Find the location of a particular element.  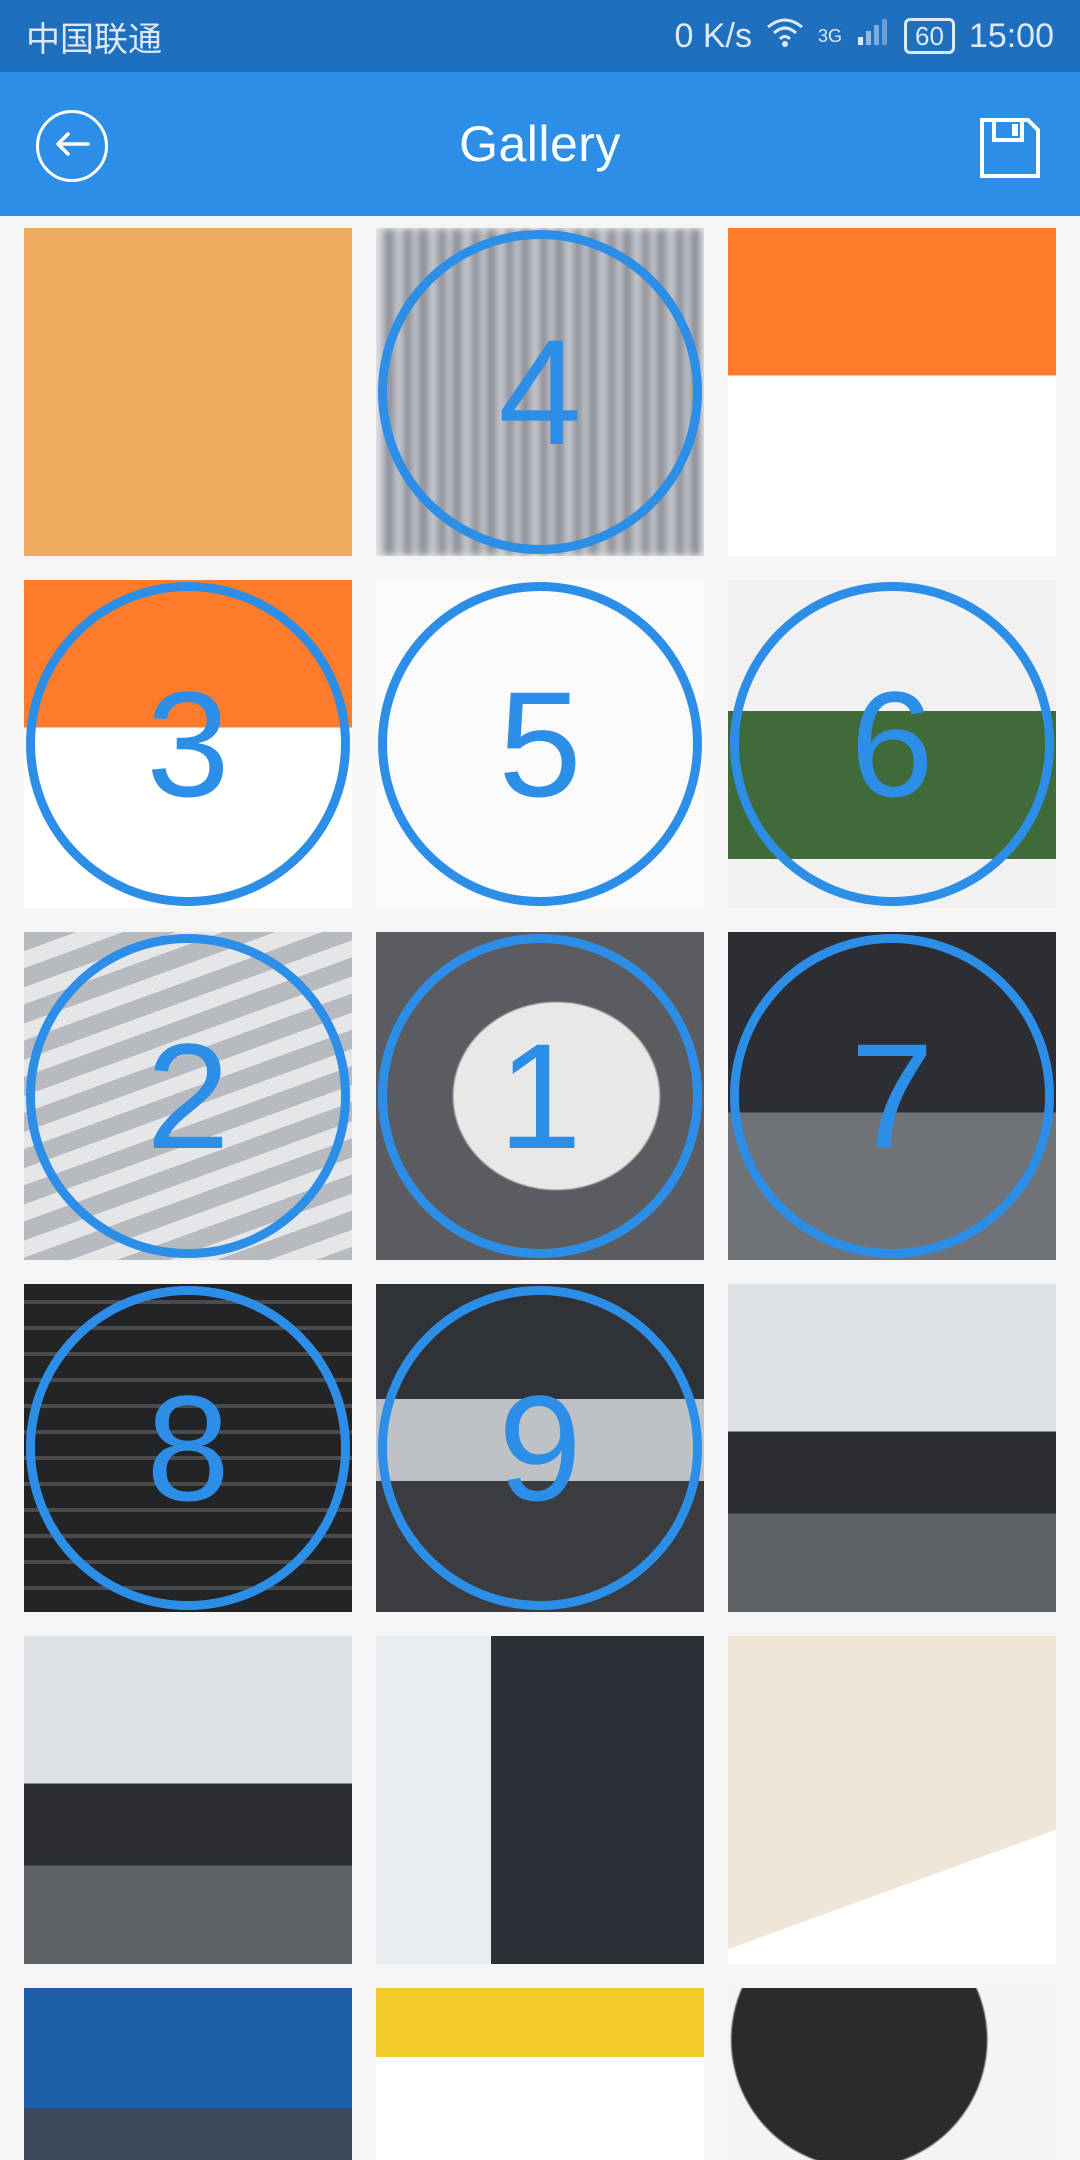

save-button is located at coordinates (1010, 148).